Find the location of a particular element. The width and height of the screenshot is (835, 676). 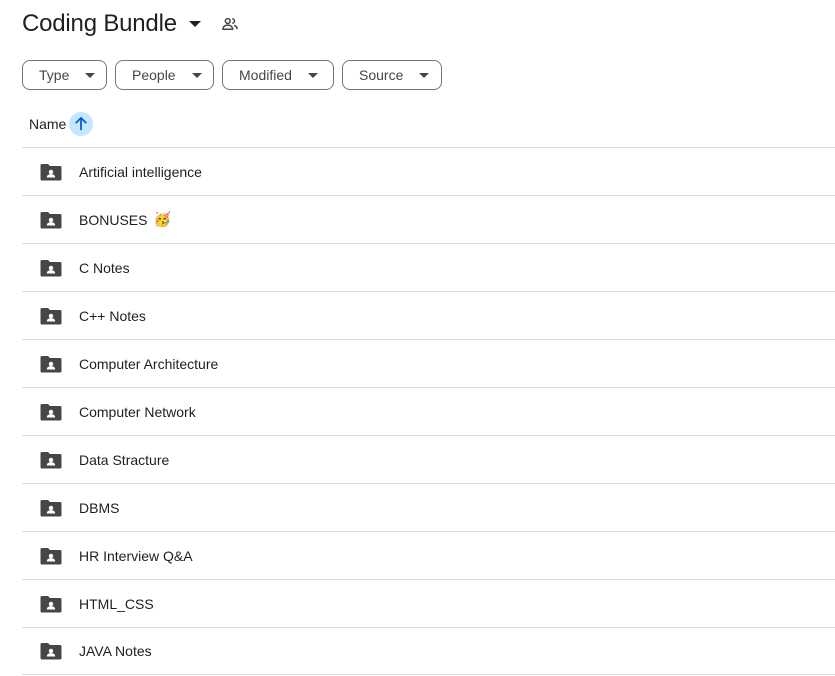

folder-row: BONUSES 🥳 is located at coordinates (428, 219).